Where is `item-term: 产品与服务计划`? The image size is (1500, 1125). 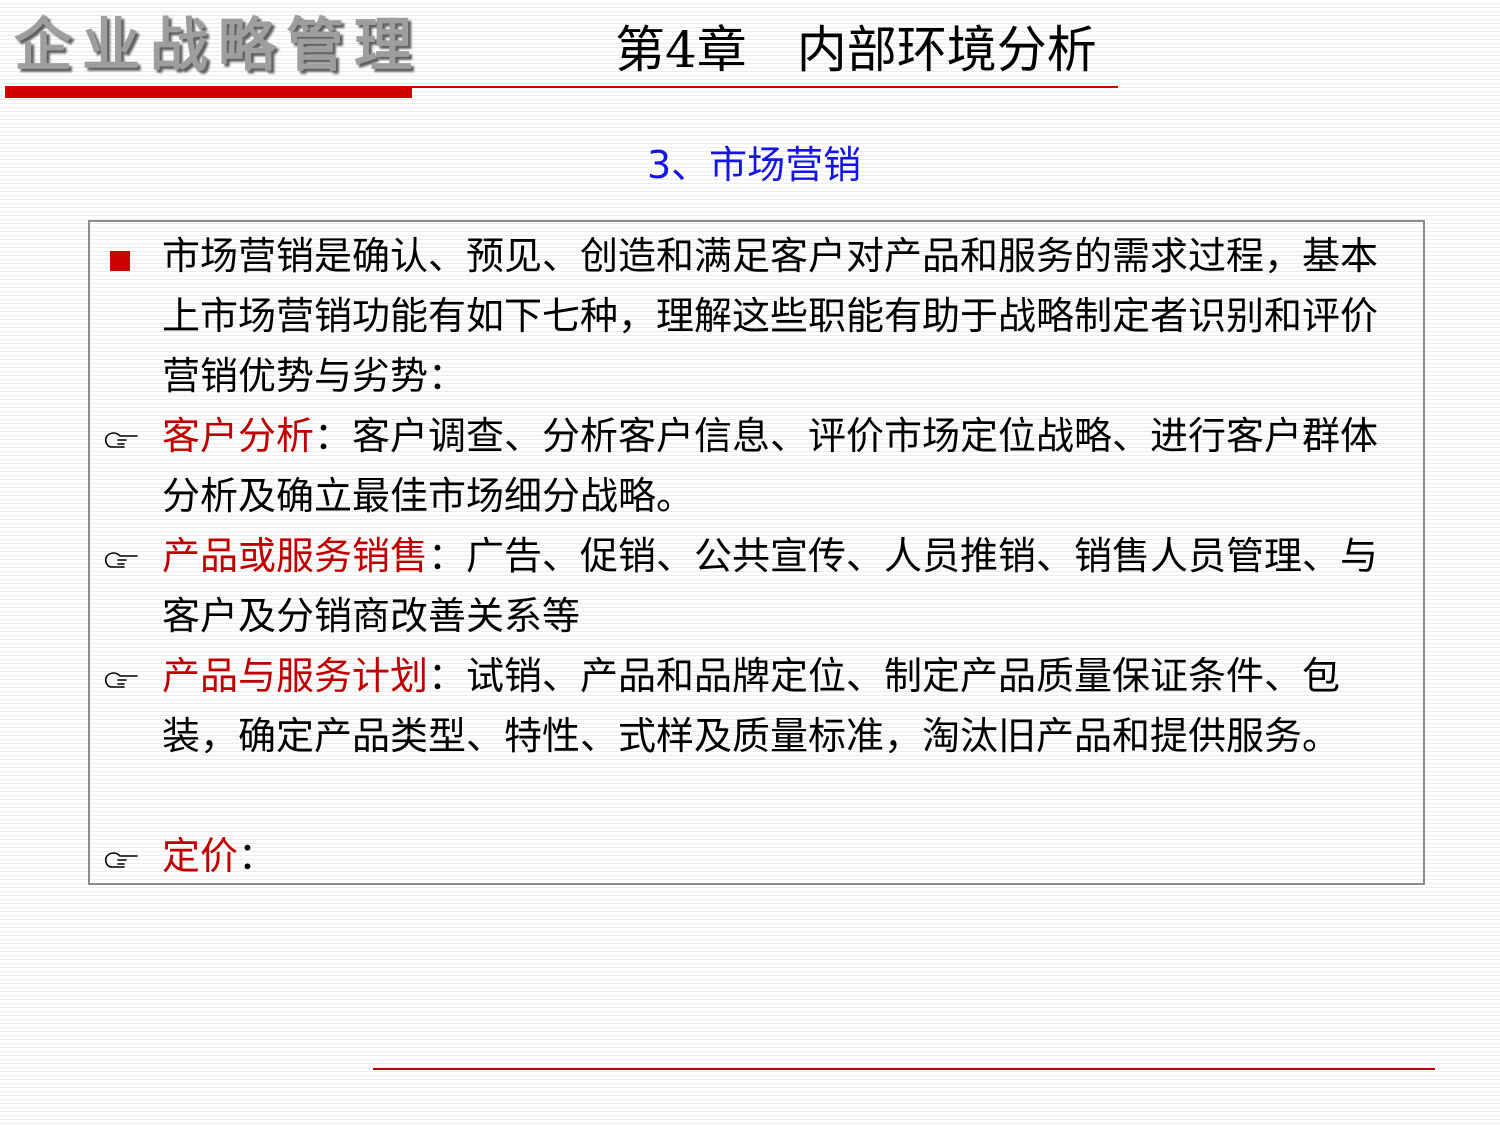 item-term: 产品与服务计划 is located at coordinates (295, 676).